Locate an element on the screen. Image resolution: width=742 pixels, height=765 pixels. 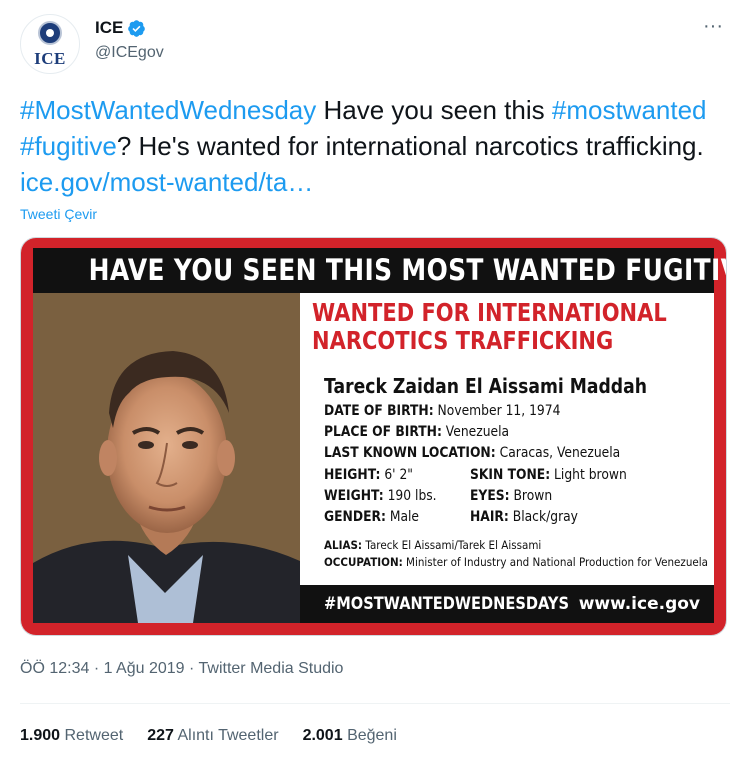
divider is located at coordinates (375, 703).